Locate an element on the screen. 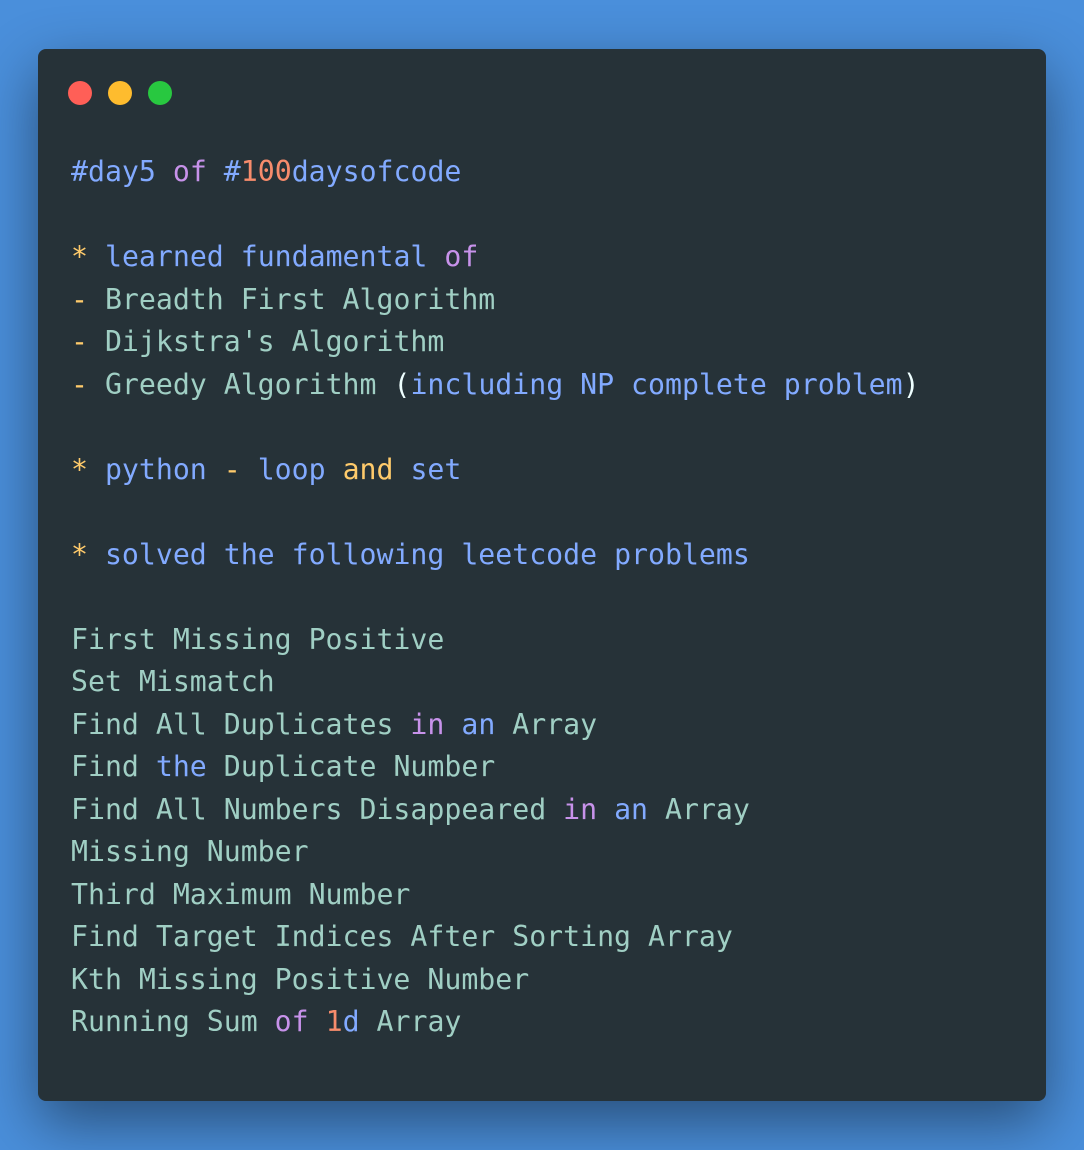 The width and height of the screenshot is (1084, 1150). code-line: Find All Duplicates in an Array is located at coordinates (551, 725).